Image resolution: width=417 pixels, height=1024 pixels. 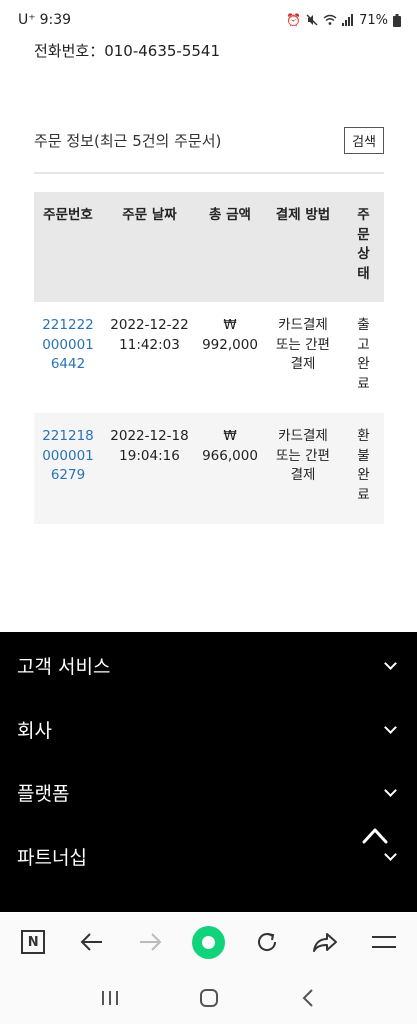 What do you see at coordinates (230, 357) in the screenshot?
I see `order-total: ₩ 992,000` at bounding box center [230, 357].